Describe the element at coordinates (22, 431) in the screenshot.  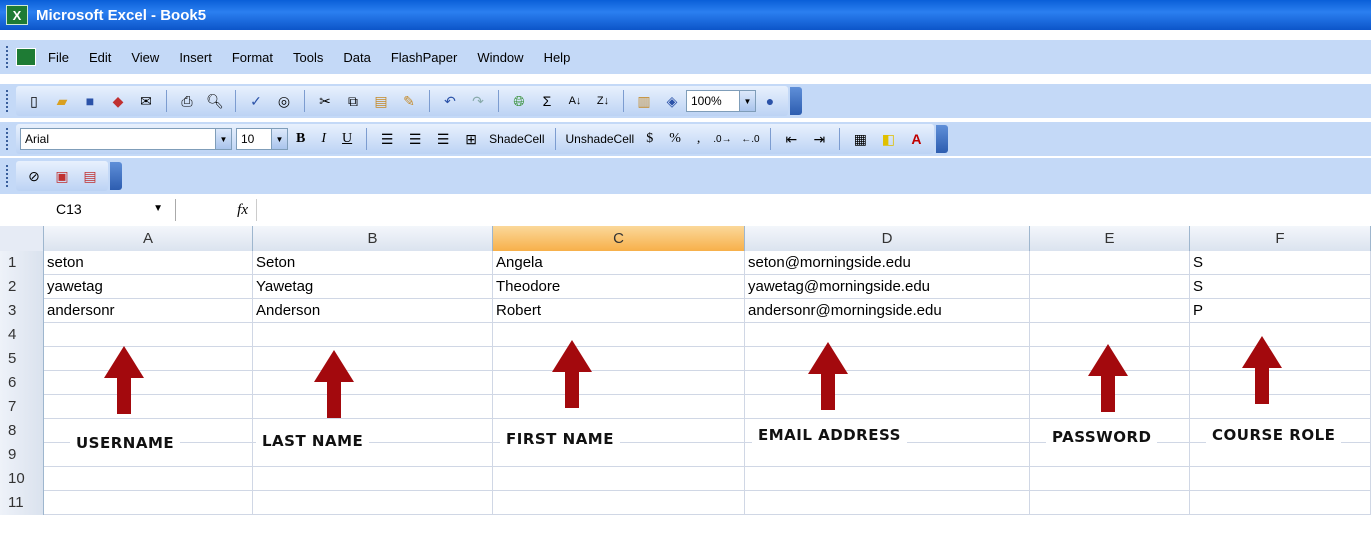
I see `row-header: 8` at that location.